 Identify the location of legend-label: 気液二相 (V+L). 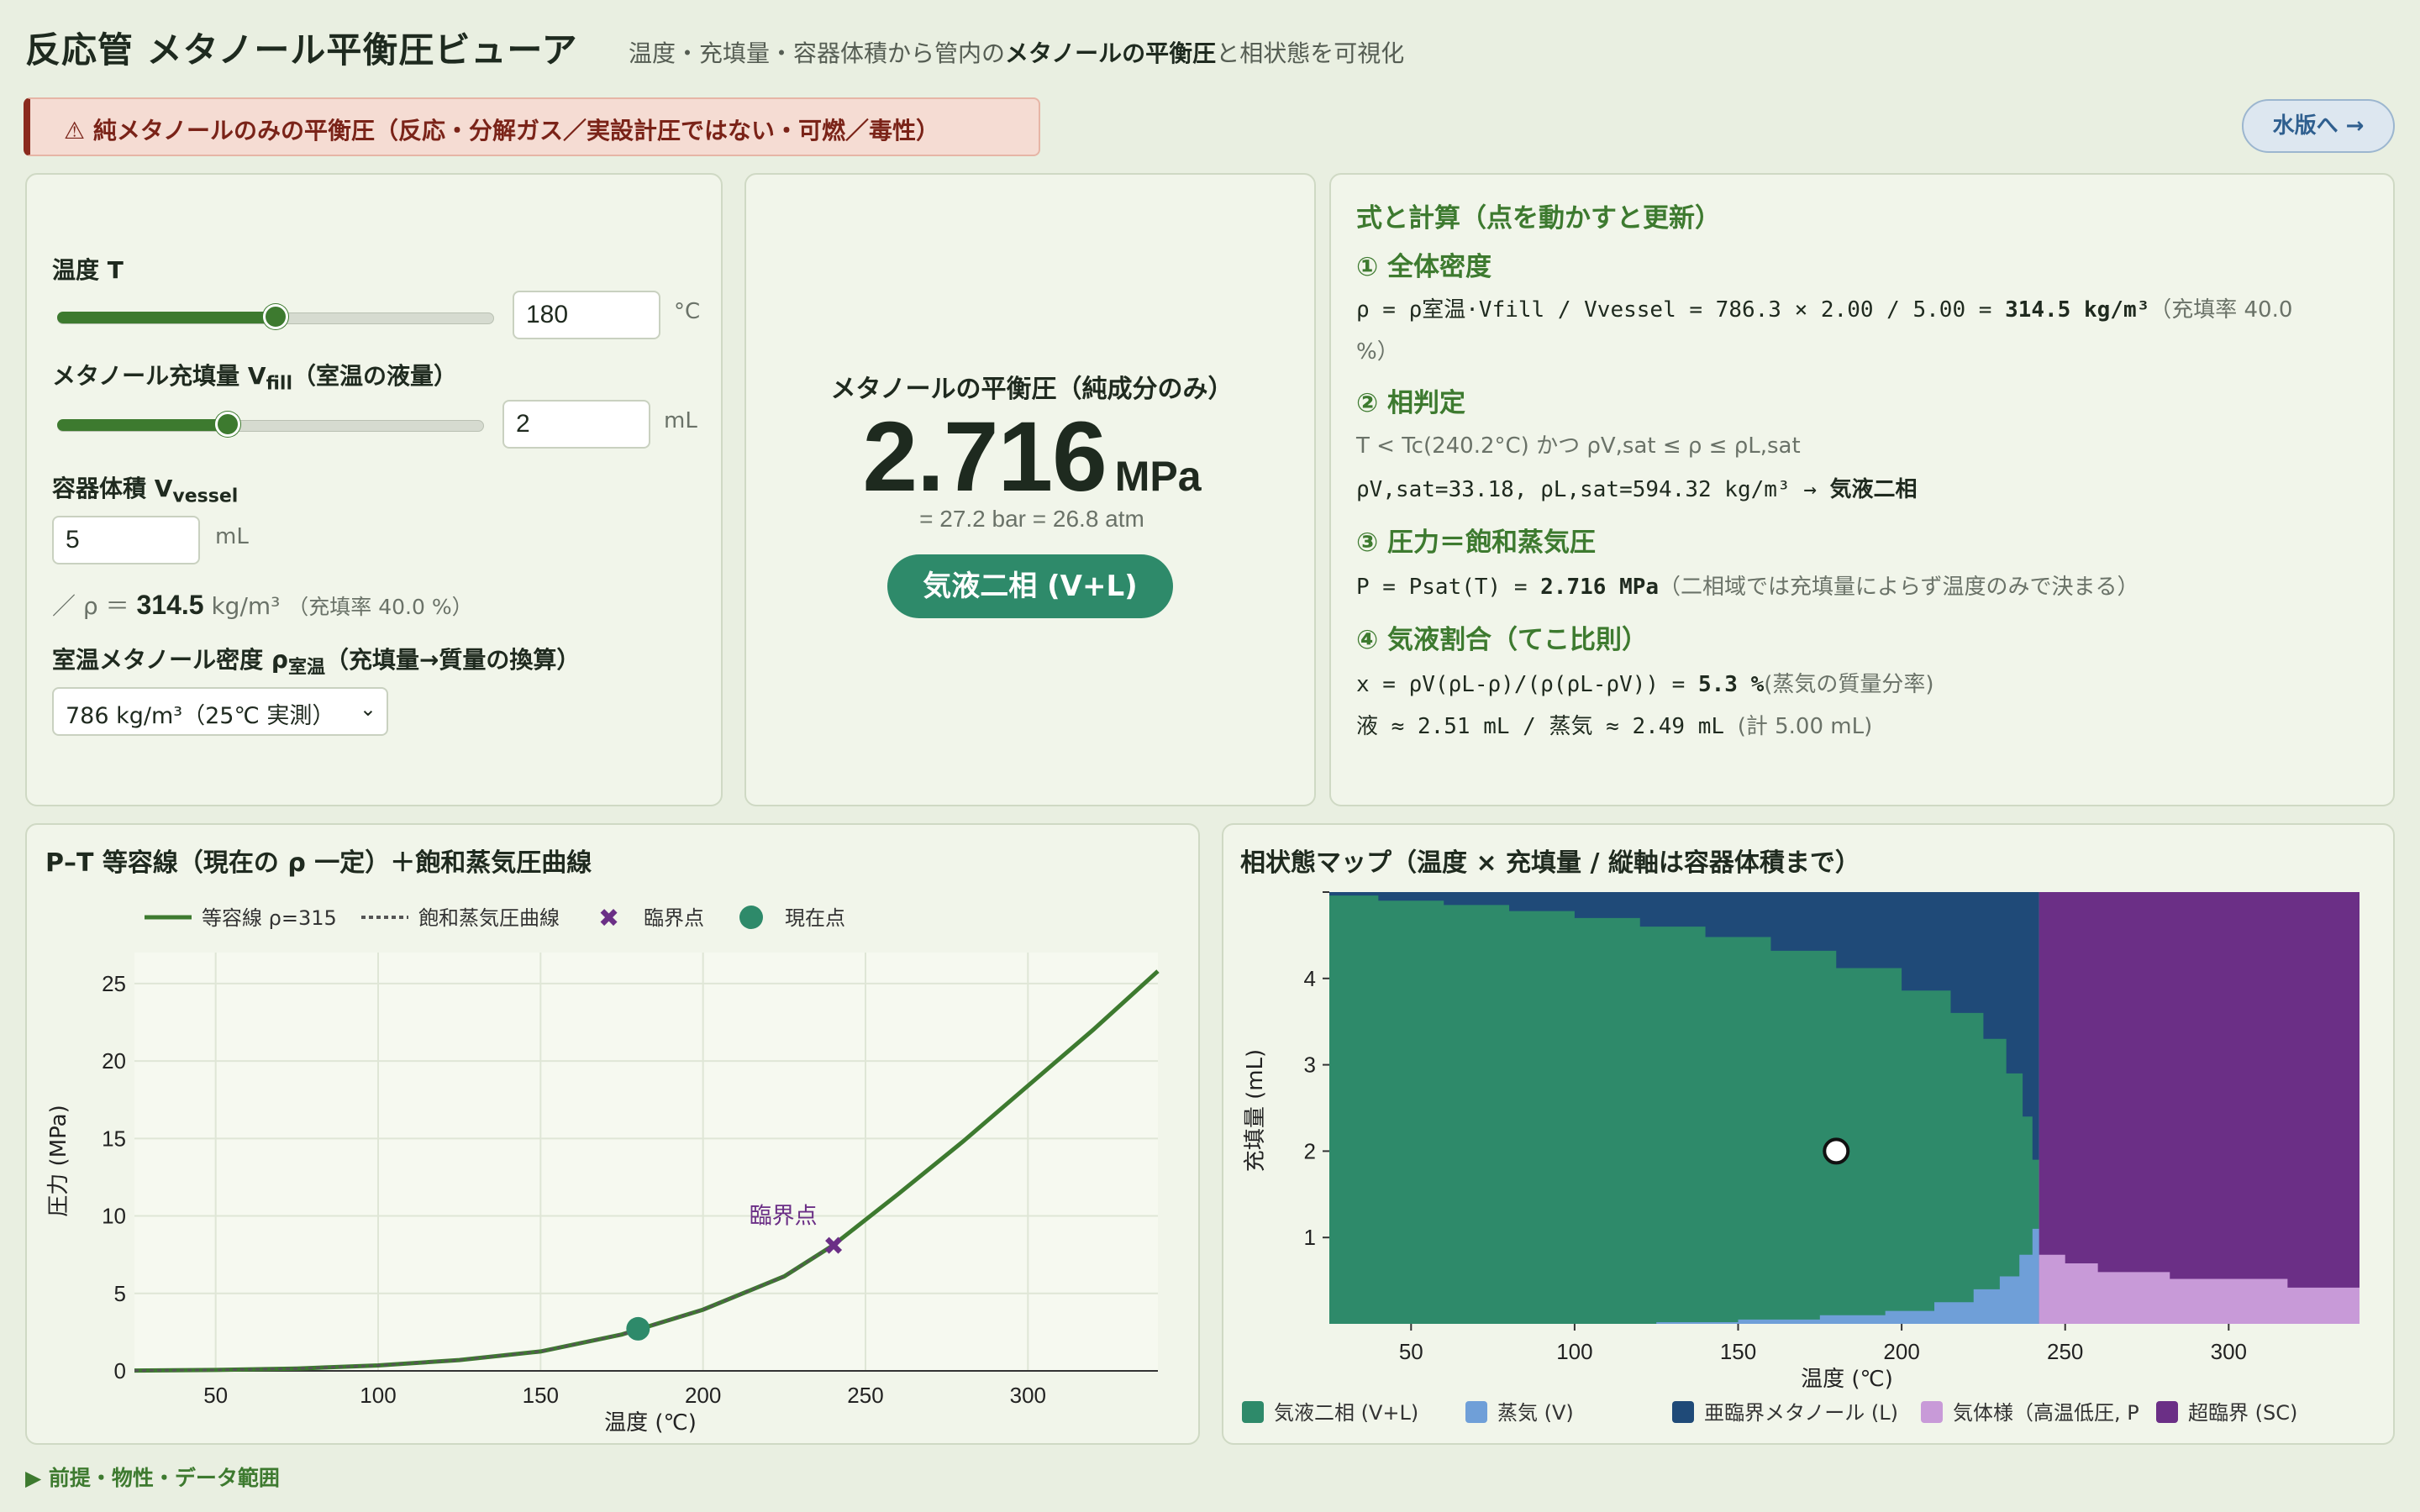
(1346, 1413).